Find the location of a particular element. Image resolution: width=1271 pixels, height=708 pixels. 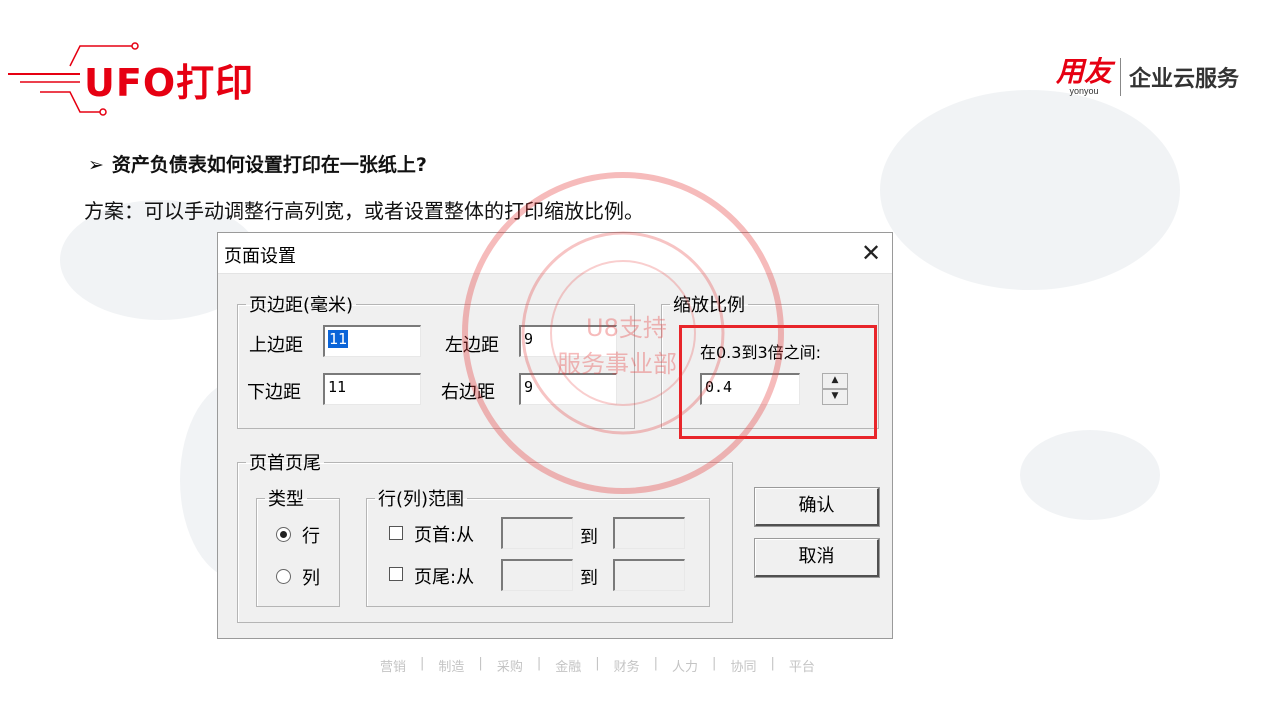

header-to-input is located at coordinates (649, 533).